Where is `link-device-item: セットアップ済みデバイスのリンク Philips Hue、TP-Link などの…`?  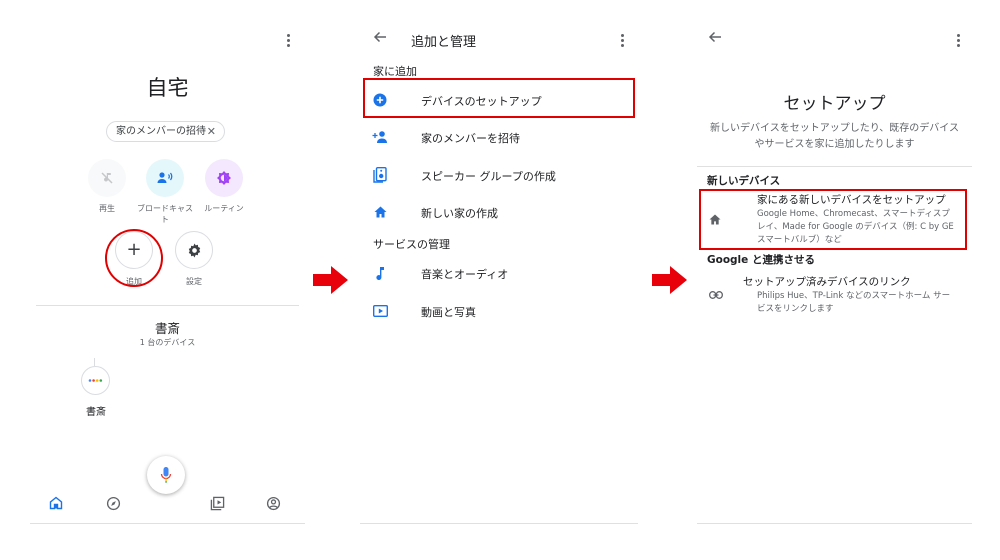 link-device-item: セットアップ済みデバイスのリンク Philips Hue、TP-Link などの… is located at coordinates (832, 295).